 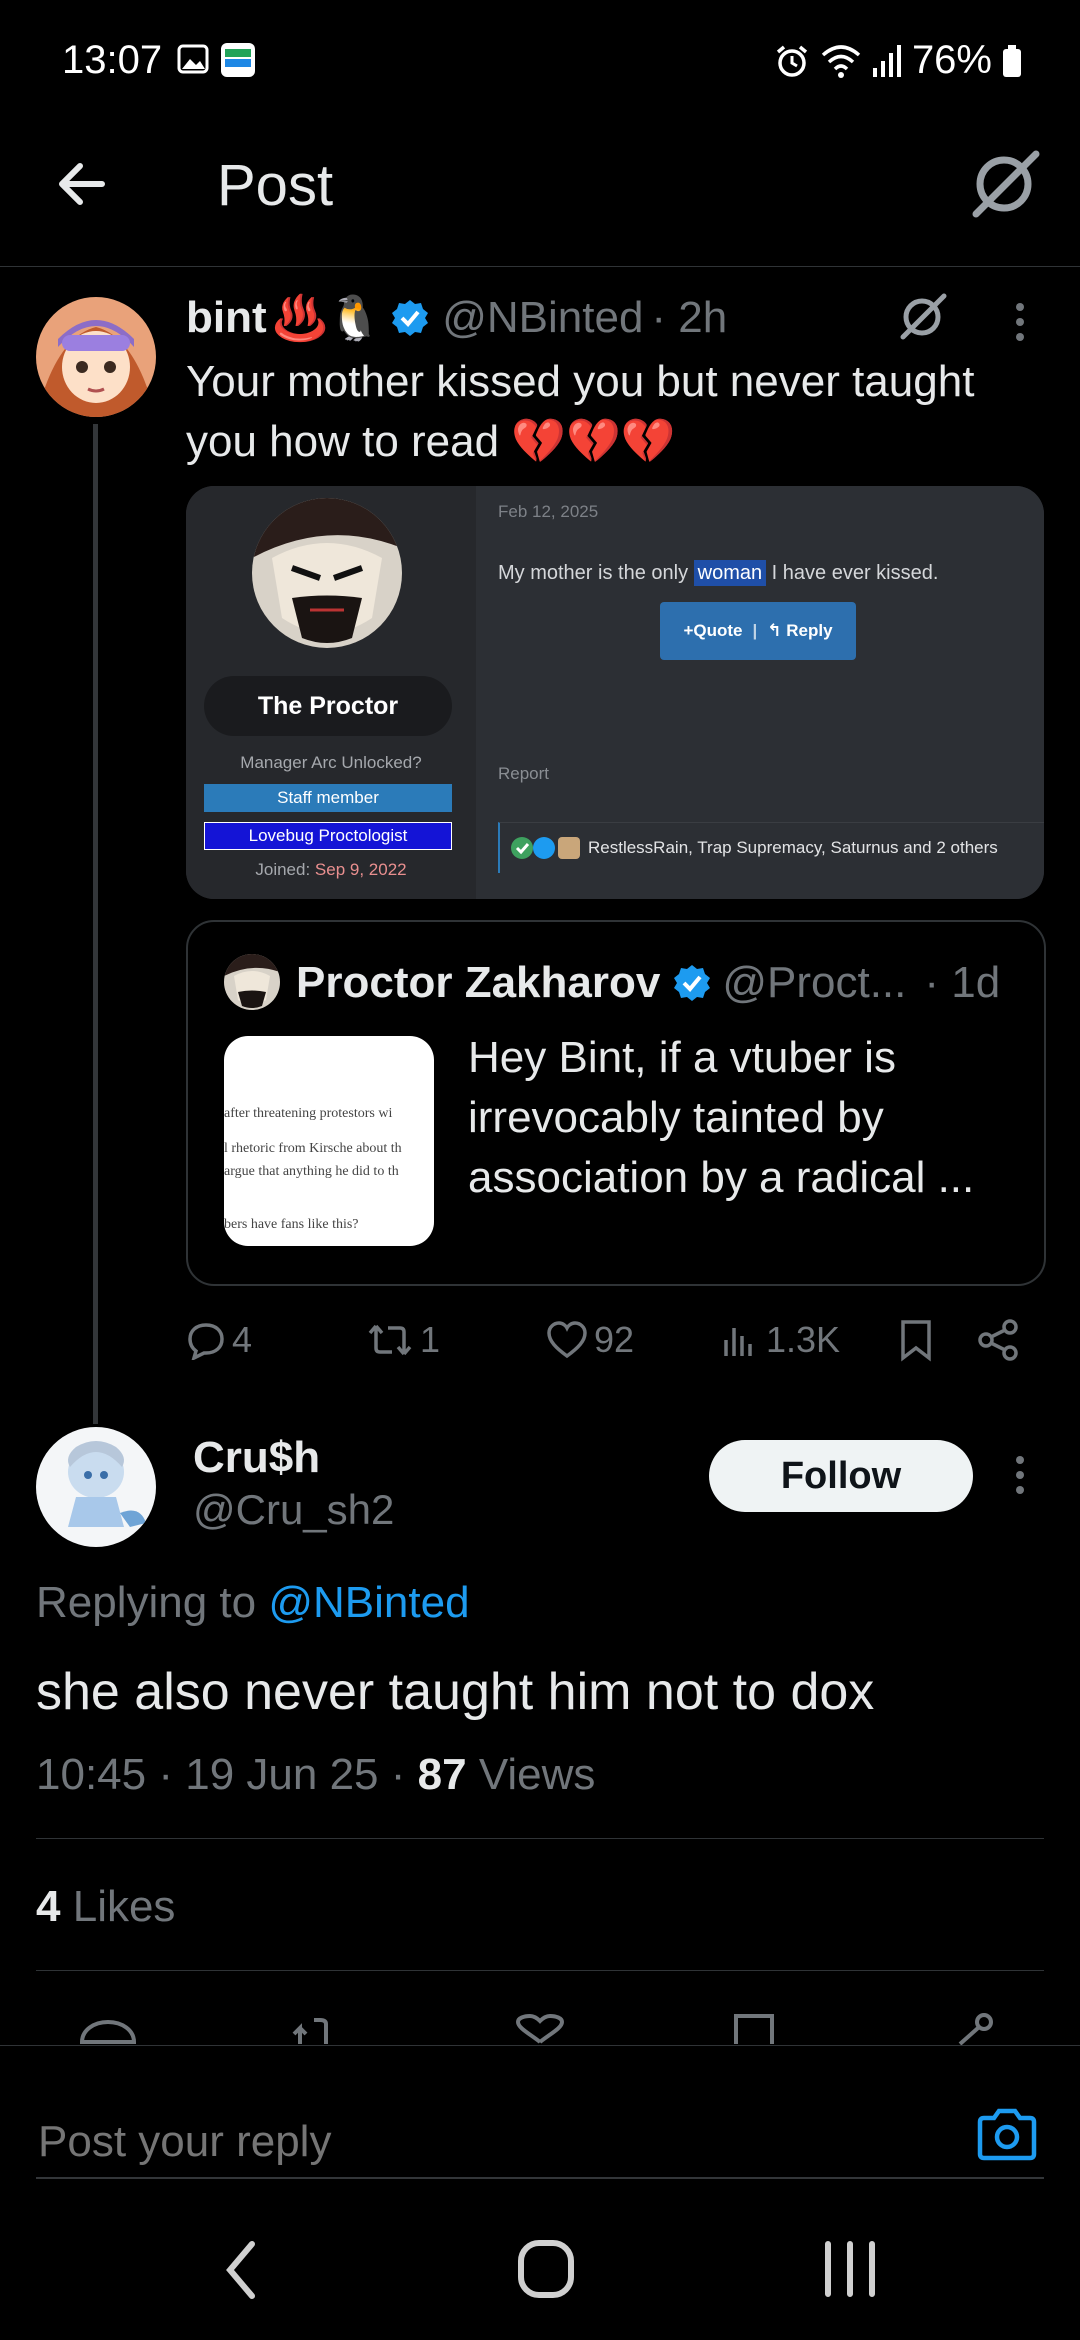 What do you see at coordinates (524, 773) in the screenshot?
I see `forum-report: Report` at bounding box center [524, 773].